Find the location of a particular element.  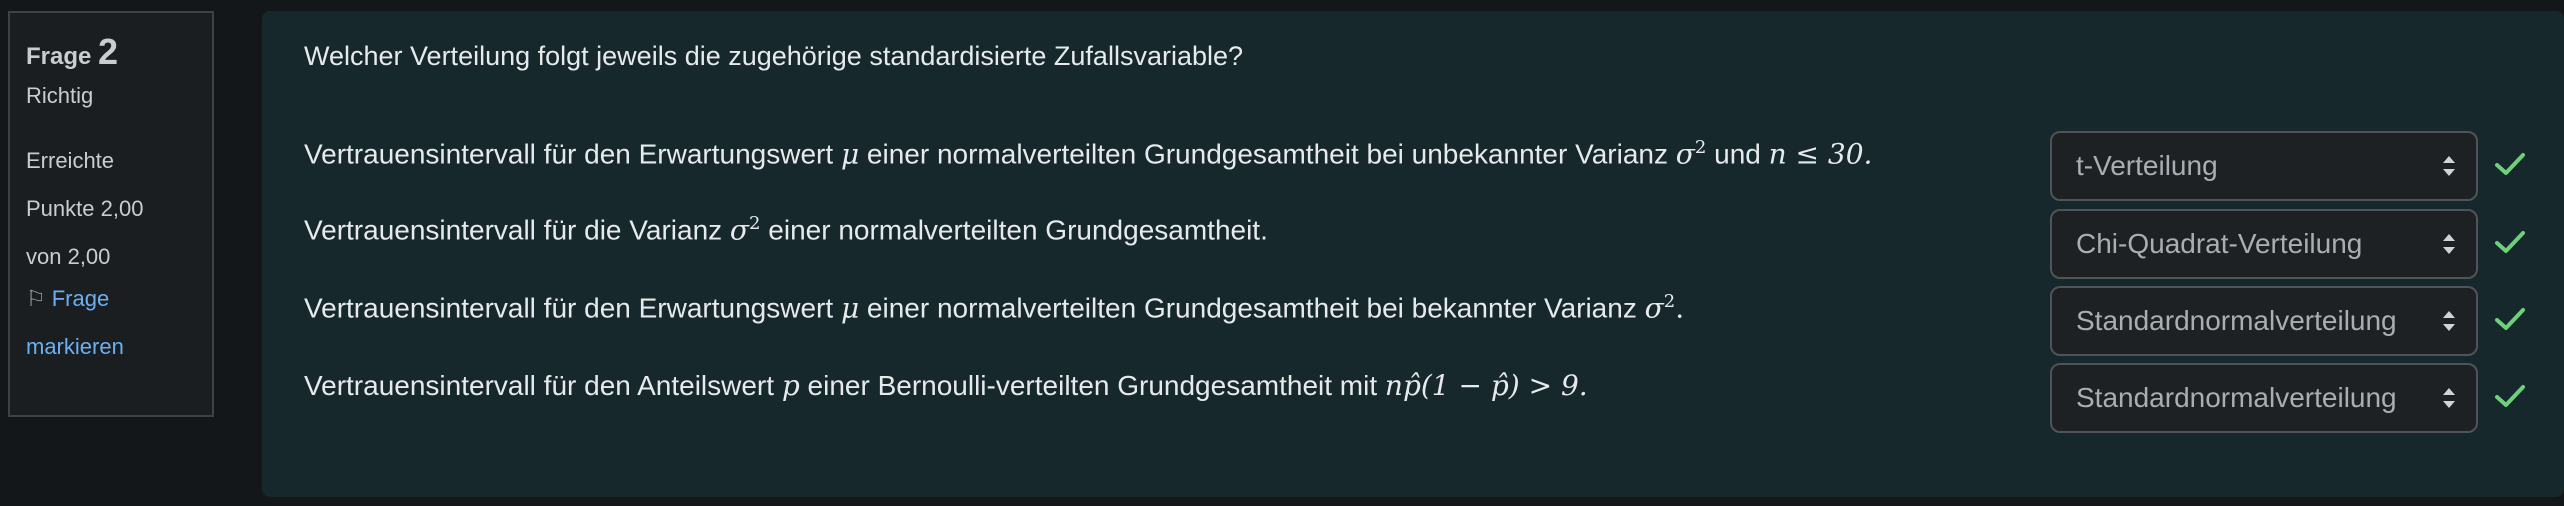

flag-label-1: Frage is located at coordinates (80, 298).